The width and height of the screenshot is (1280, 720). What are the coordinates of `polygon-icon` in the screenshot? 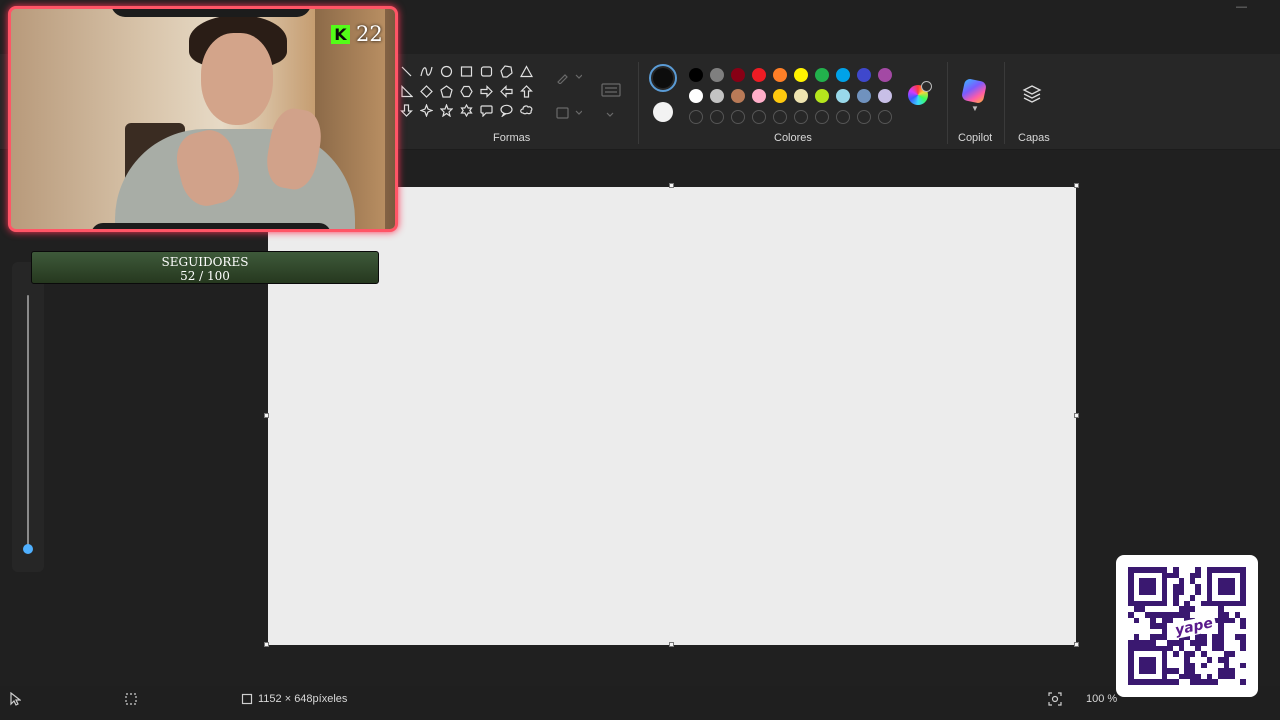 It's located at (506, 72).